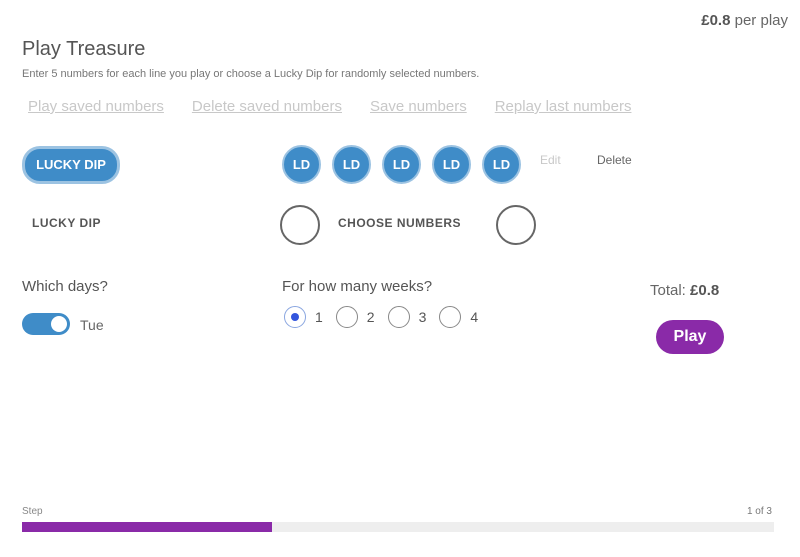 The height and width of the screenshot is (557, 800). What do you see at coordinates (614, 160) in the screenshot?
I see `delete-line-button: Delete` at bounding box center [614, 160].